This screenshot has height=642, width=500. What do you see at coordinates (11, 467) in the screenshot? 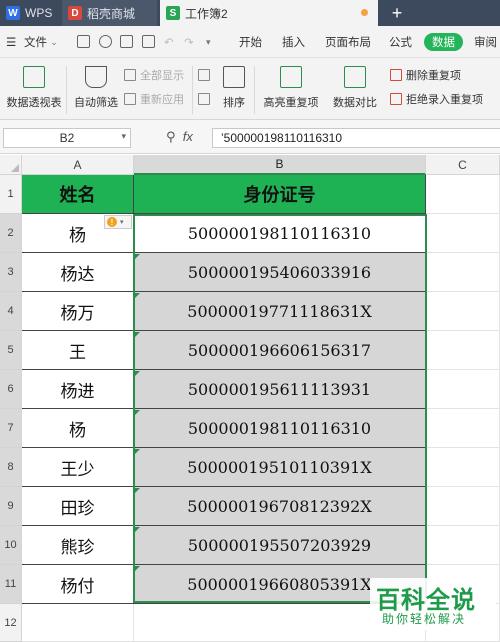
I see `row-header: 8` at bounding box center [11, 467].